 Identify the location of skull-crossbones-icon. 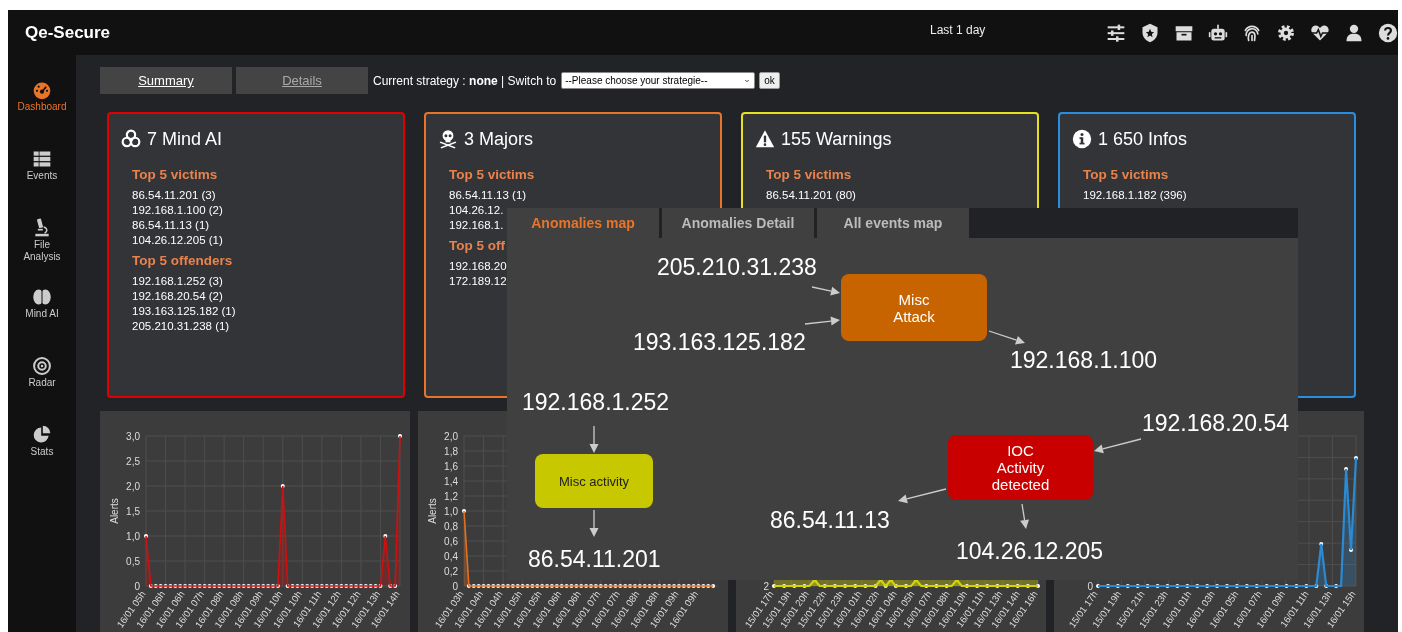
(448, 139).